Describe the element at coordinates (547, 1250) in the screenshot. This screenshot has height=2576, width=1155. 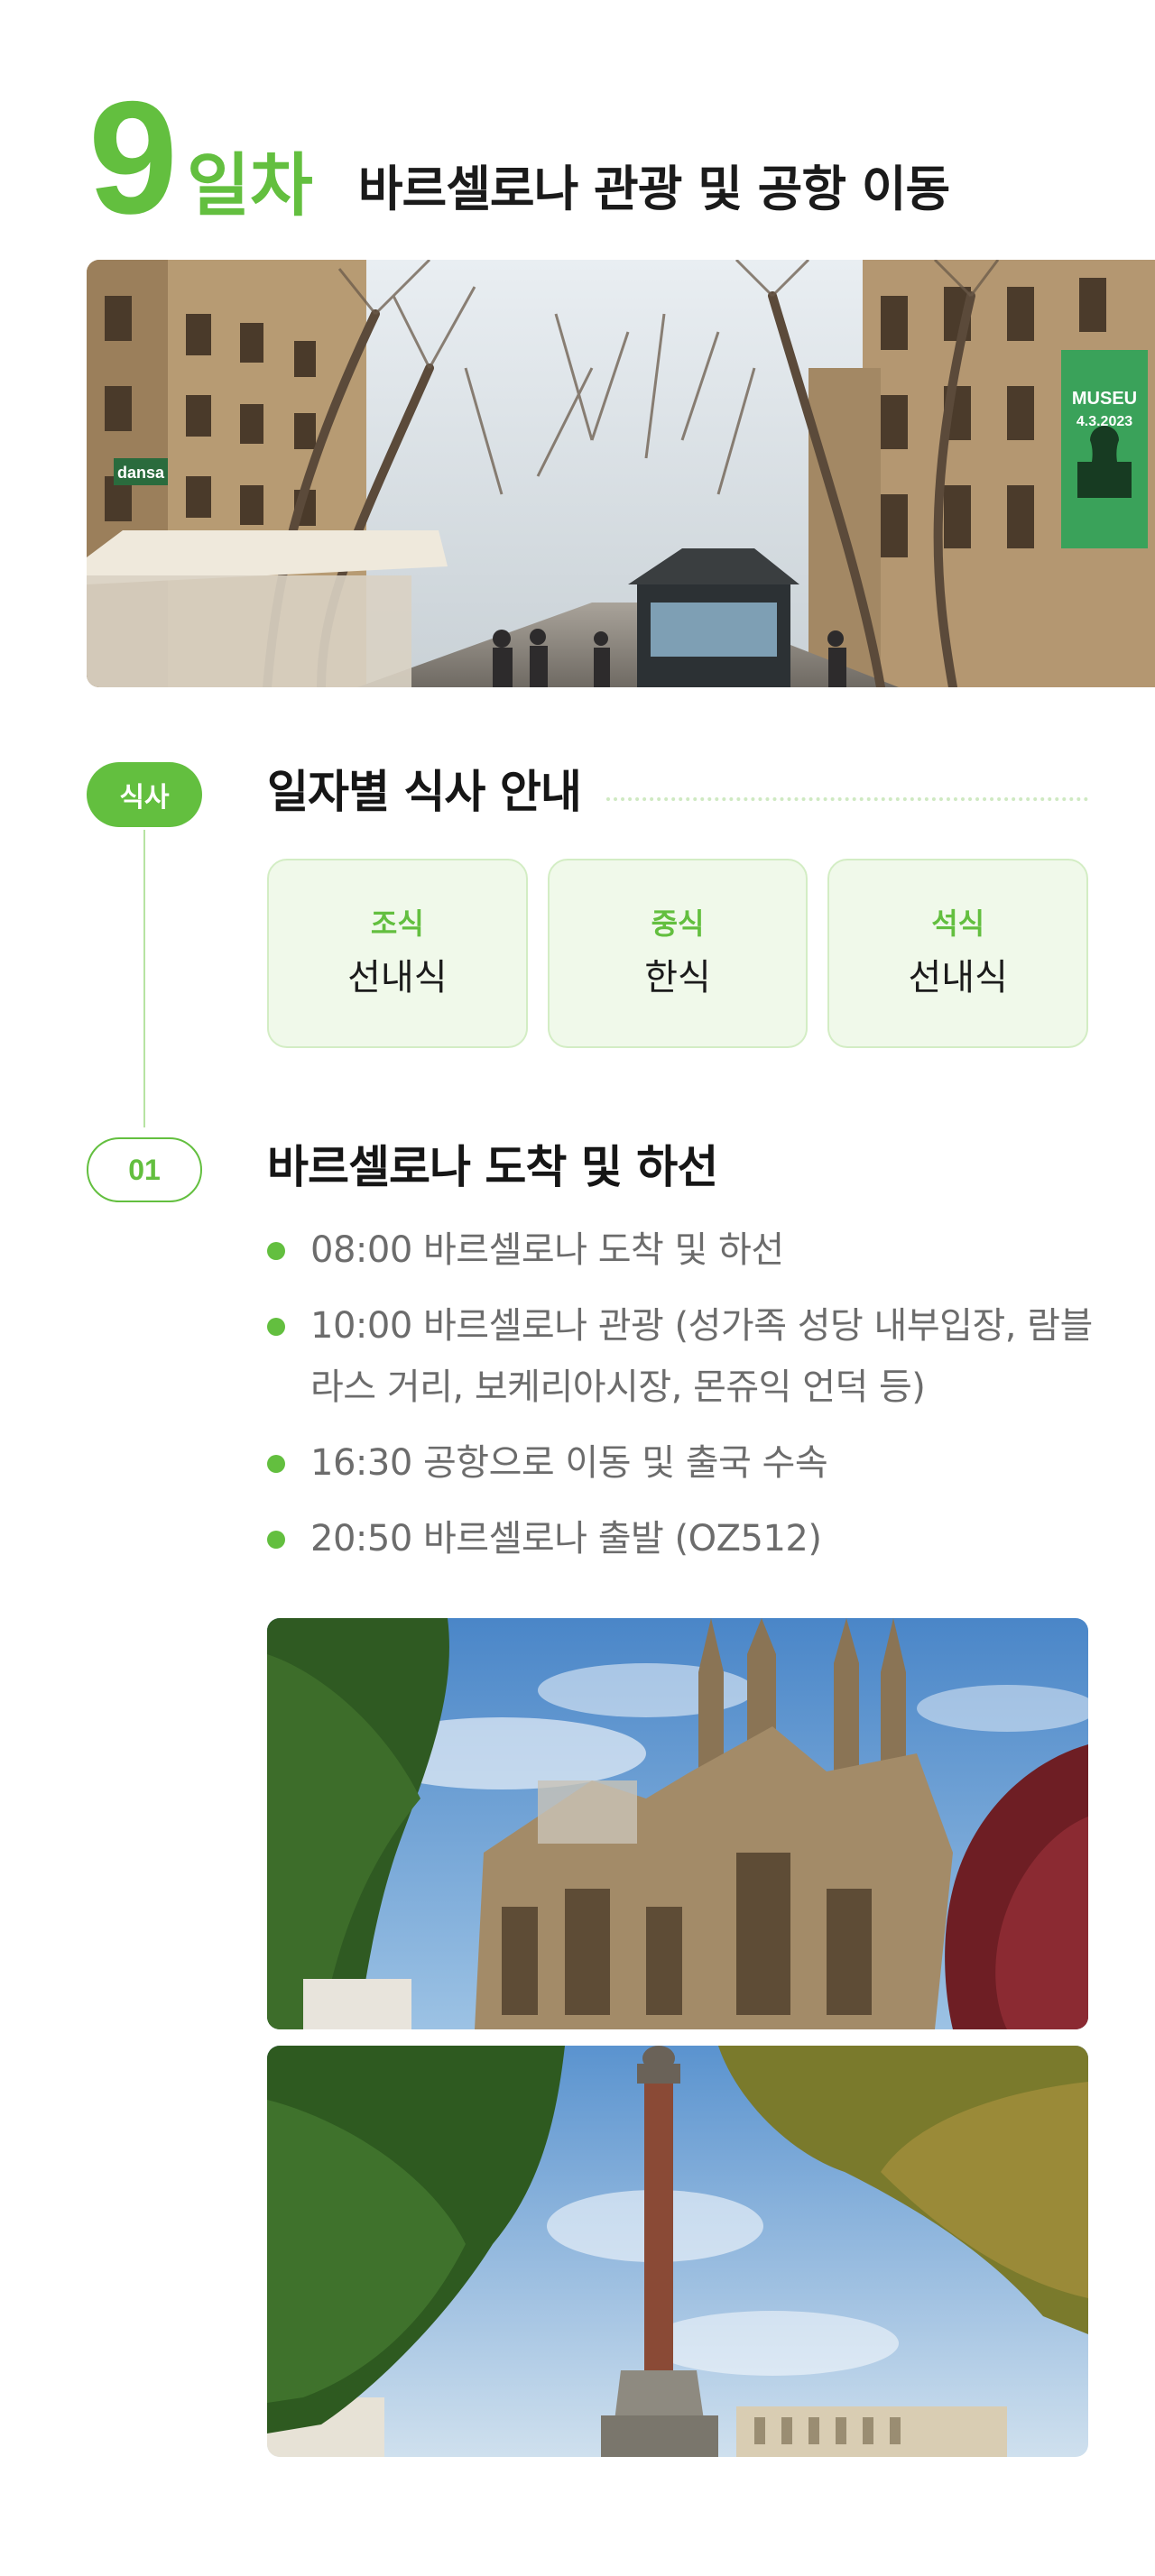
I see `schedule-text: 08:00 바르셀로나 도착 및 하선` at that location.